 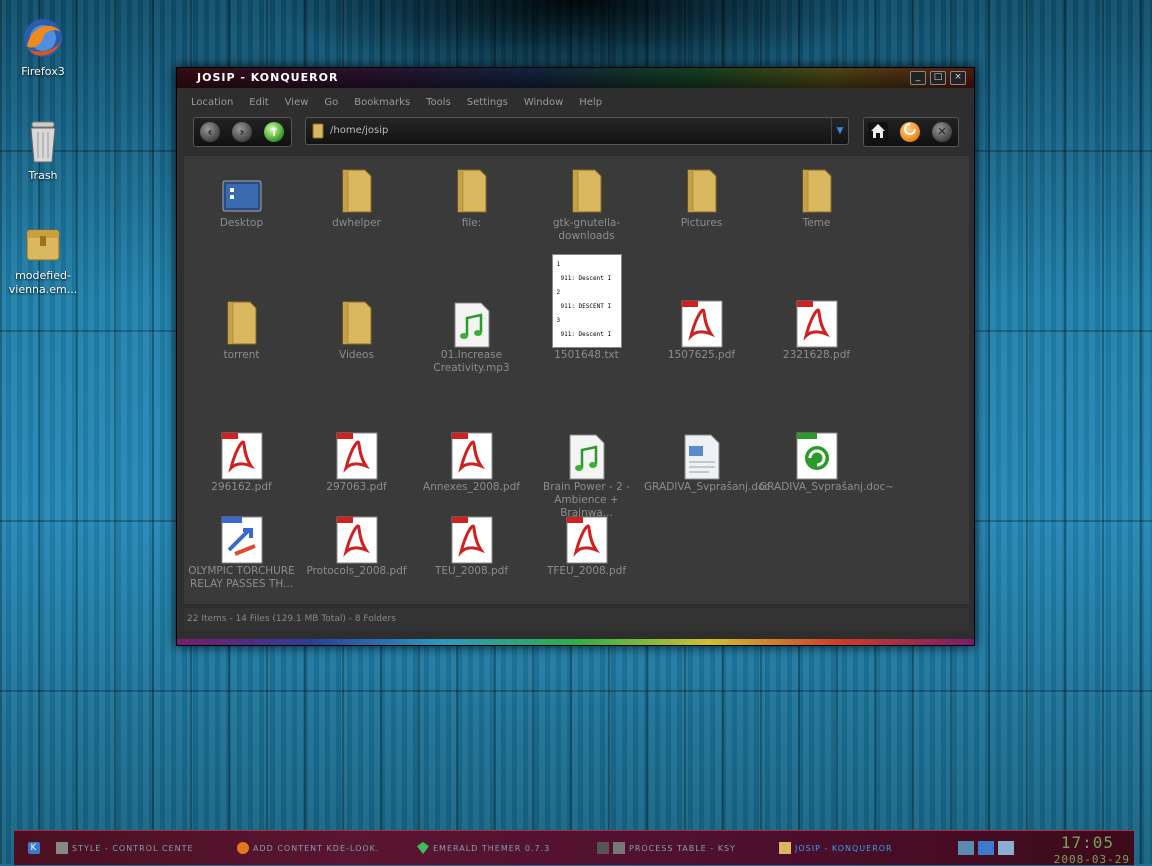 I want to click on file-item: Annexes_2008.pdf, so click(x=471, y=459).